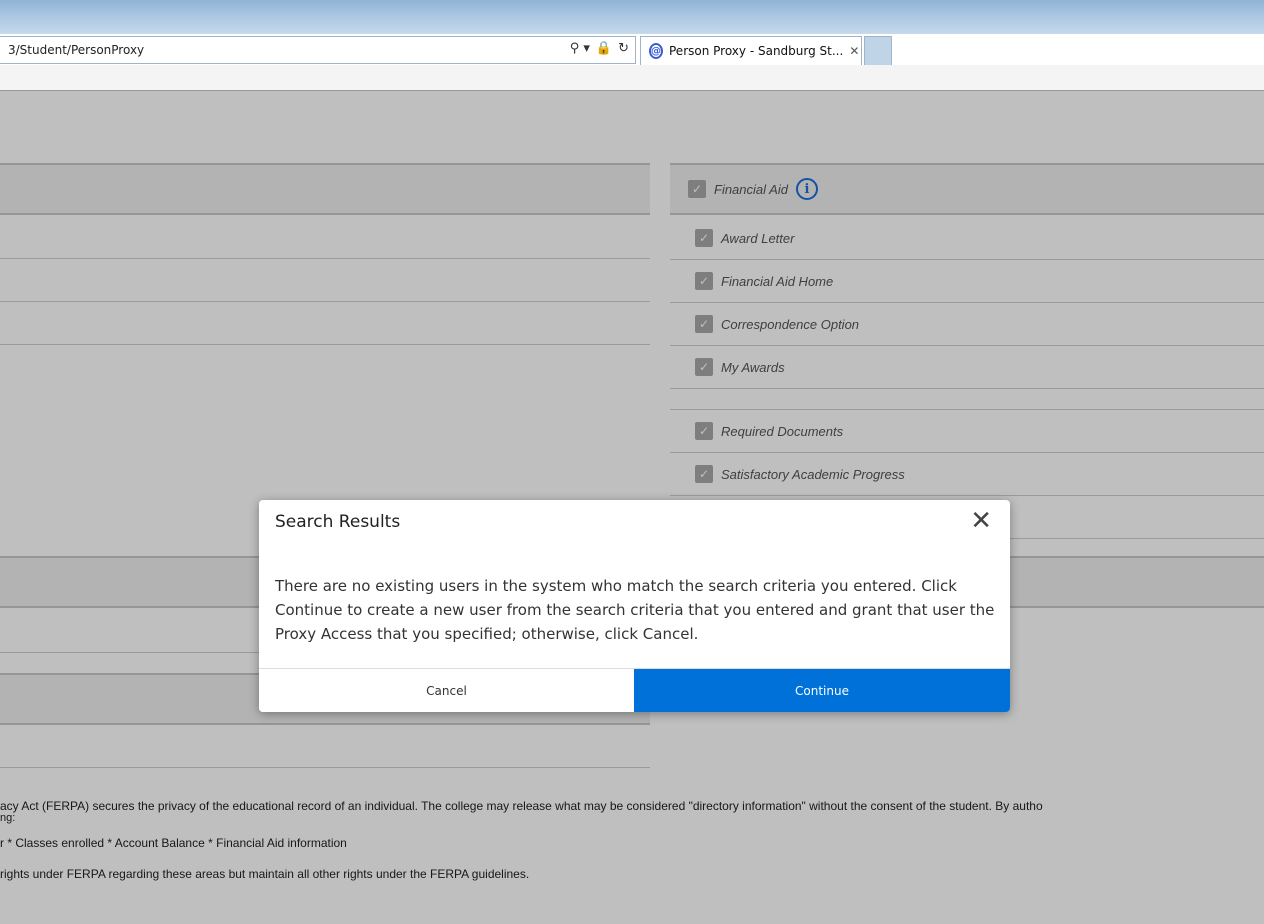  Describe the element at coordinates (632, 17) in the screenshot. I see `window-titlebar` at that location.